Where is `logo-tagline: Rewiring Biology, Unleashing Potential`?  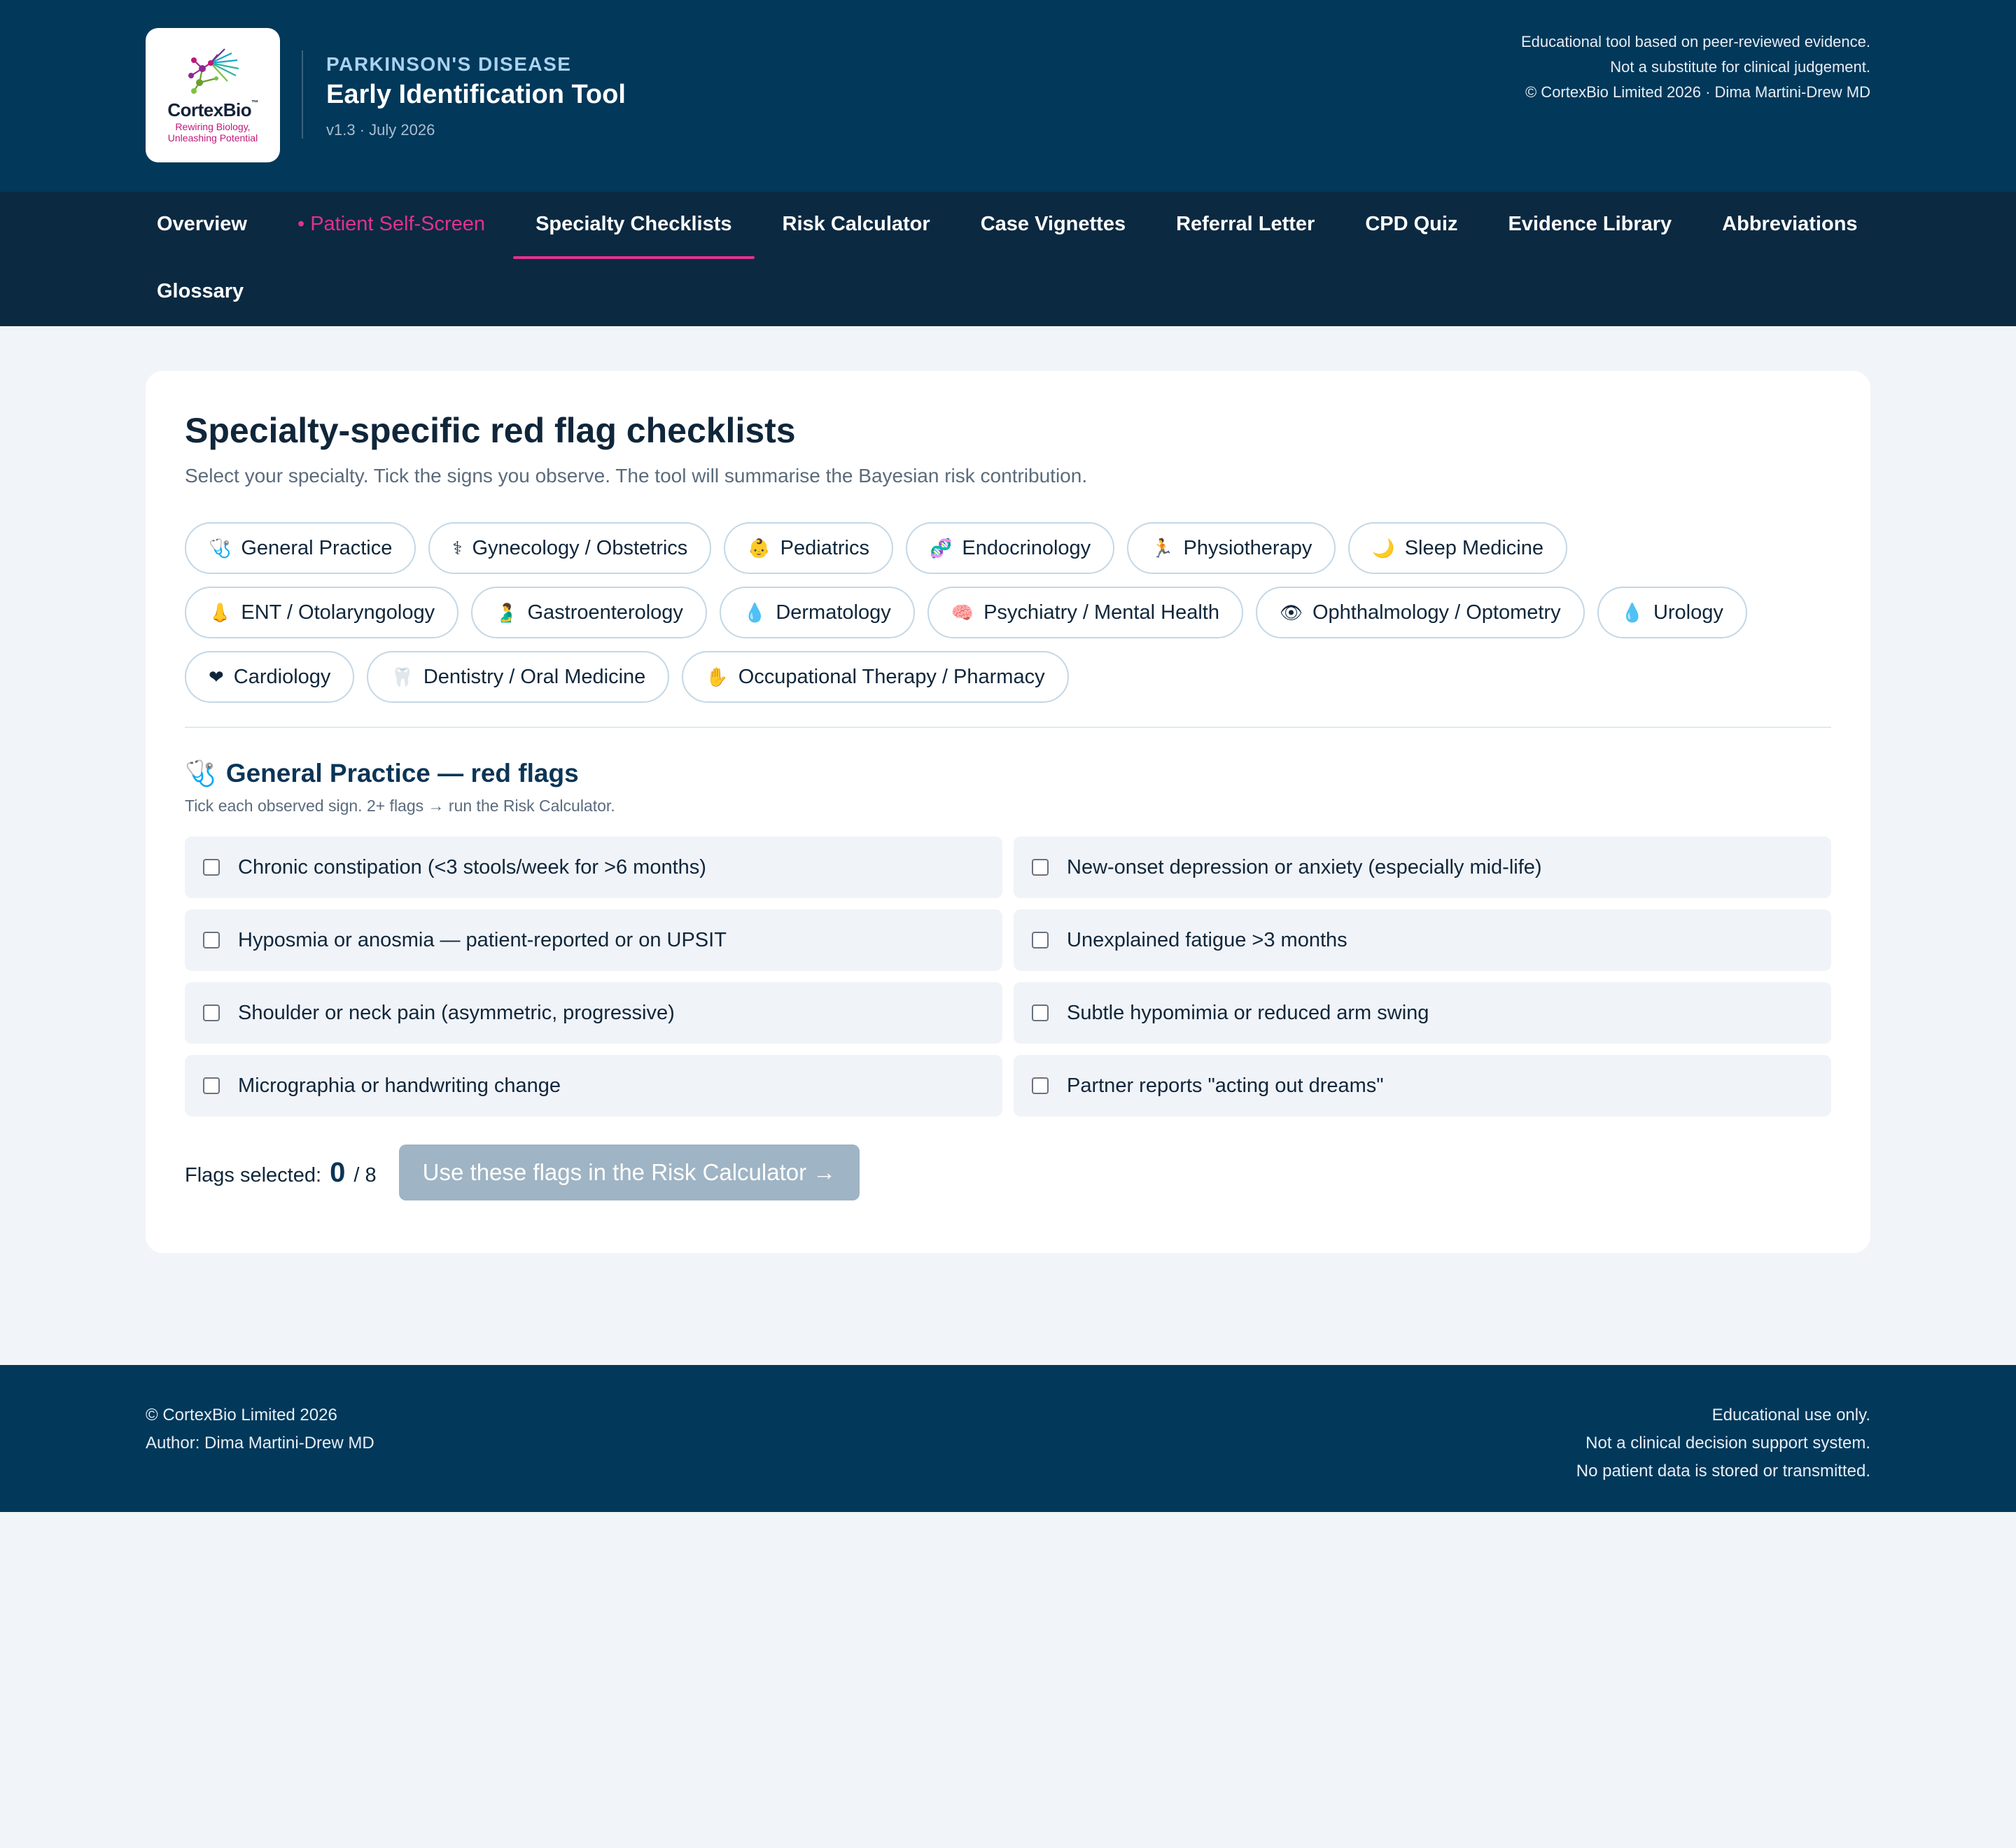 logo-tagline: Rewiring Biology, Unleashing Potential is located at coordinates (212, 132).